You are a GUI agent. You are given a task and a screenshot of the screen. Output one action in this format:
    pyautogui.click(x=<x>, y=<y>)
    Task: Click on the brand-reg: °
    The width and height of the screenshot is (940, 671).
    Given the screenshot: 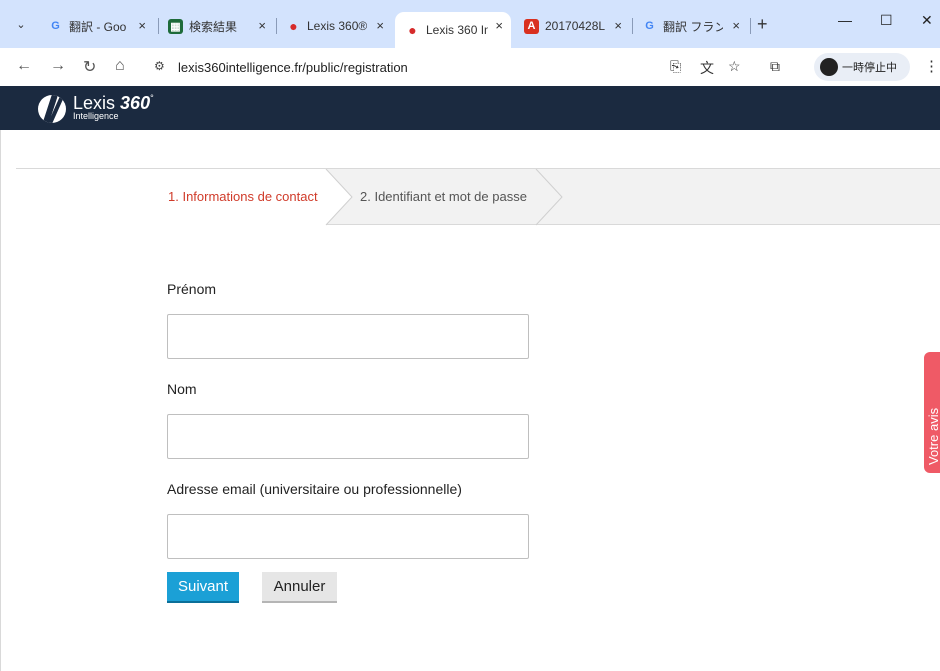 What is the action you would take?
    pyautogui.click(x=152, y=98)
    